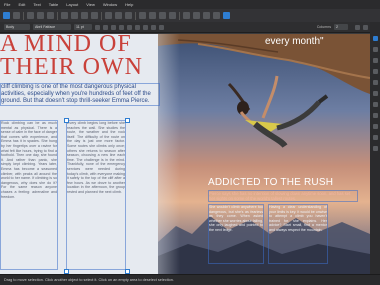 The width and height of the screenshot is (380, 285). I want to click on text-wrap-icon, so click(172, 15).